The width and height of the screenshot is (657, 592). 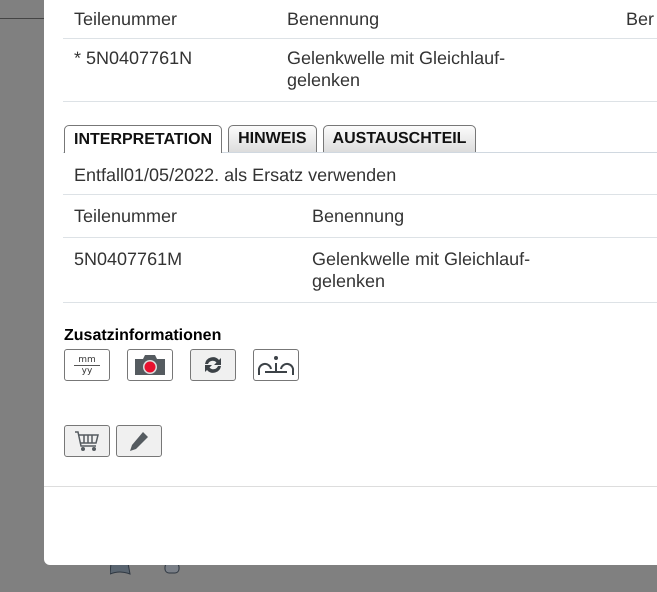 What do you see at coordinates (272, 138) in the screenshot?
I see `tab: HINWEIS` at bounding box center [272, 138].